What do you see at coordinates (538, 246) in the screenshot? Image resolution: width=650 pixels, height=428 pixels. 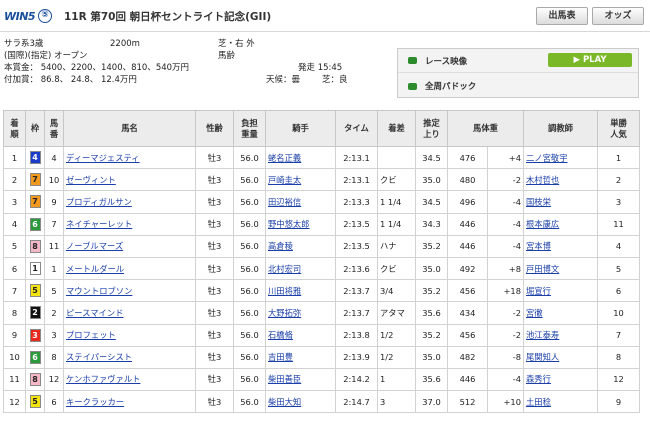 I see `trainer-link: 宮本博` at bounding box center [538, 246].